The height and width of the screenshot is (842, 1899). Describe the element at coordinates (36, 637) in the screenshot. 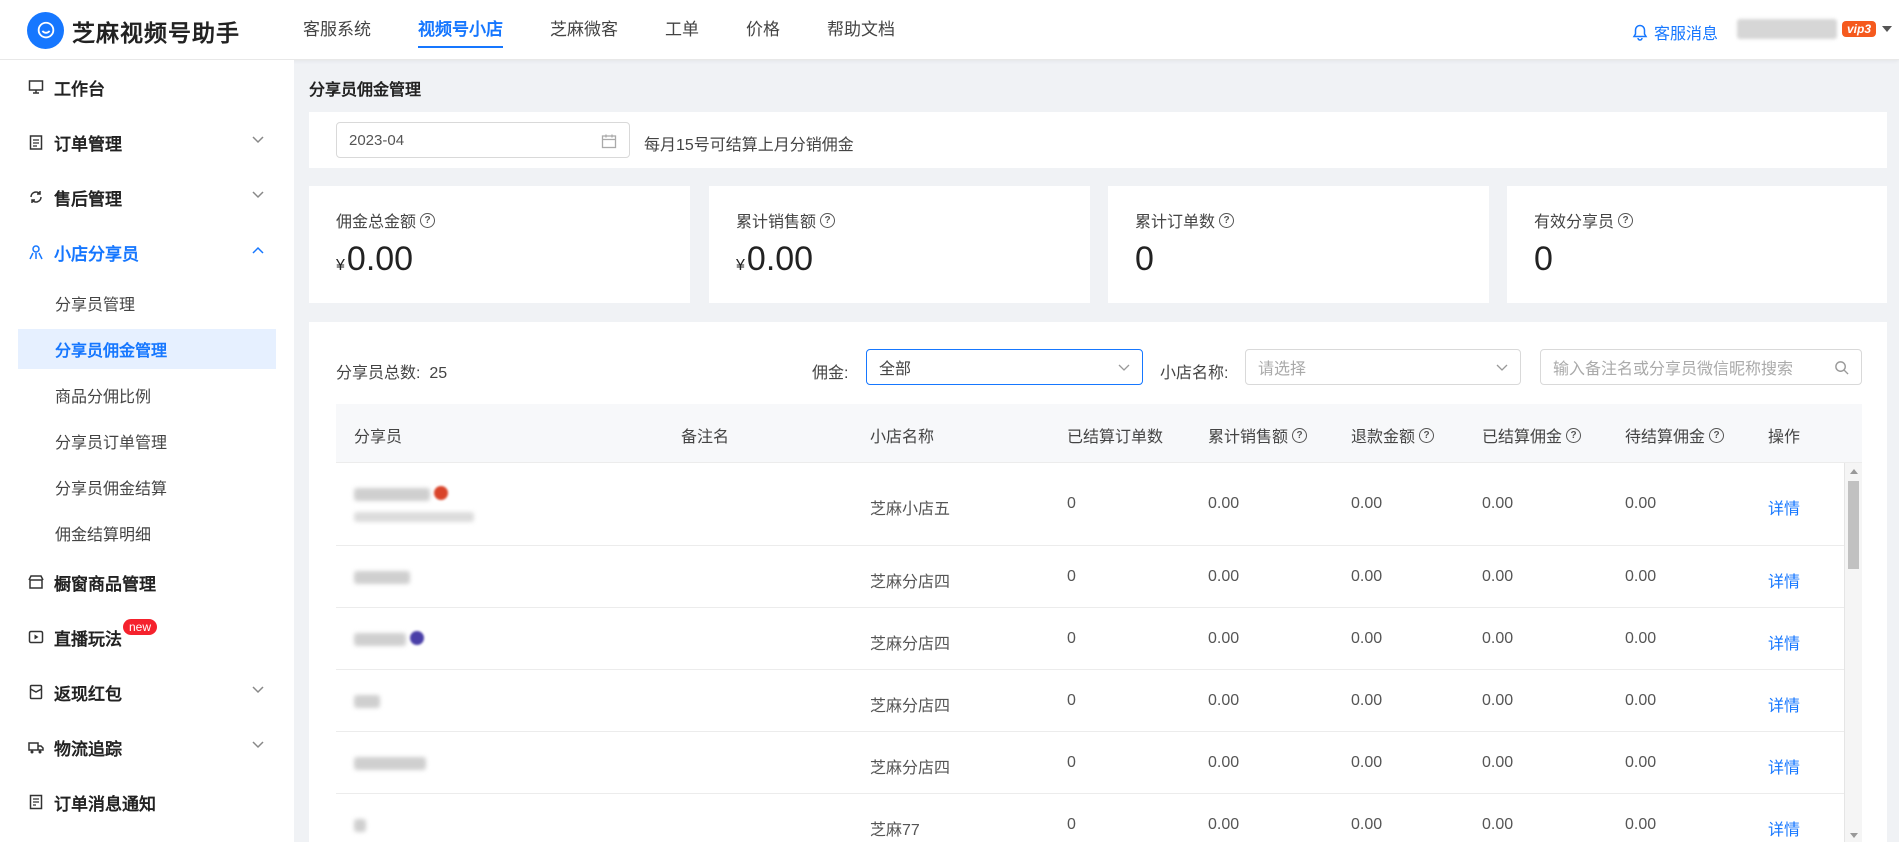

I see `live-icon` at that location.